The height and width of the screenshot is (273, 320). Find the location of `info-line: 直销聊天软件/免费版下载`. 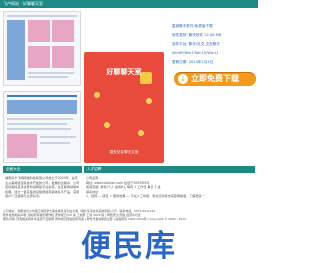

info-line: 直销聊天软件/免费版下载 is located at coordinates (214, 26).